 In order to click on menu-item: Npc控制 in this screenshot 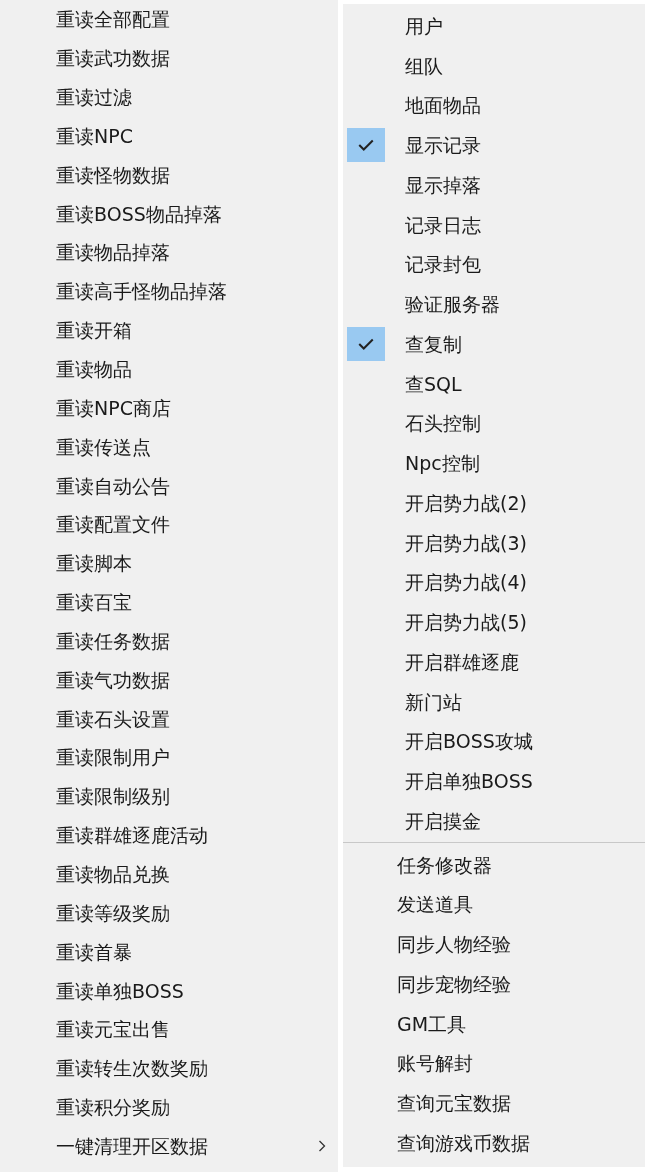, I will do `click(442, 463)`.